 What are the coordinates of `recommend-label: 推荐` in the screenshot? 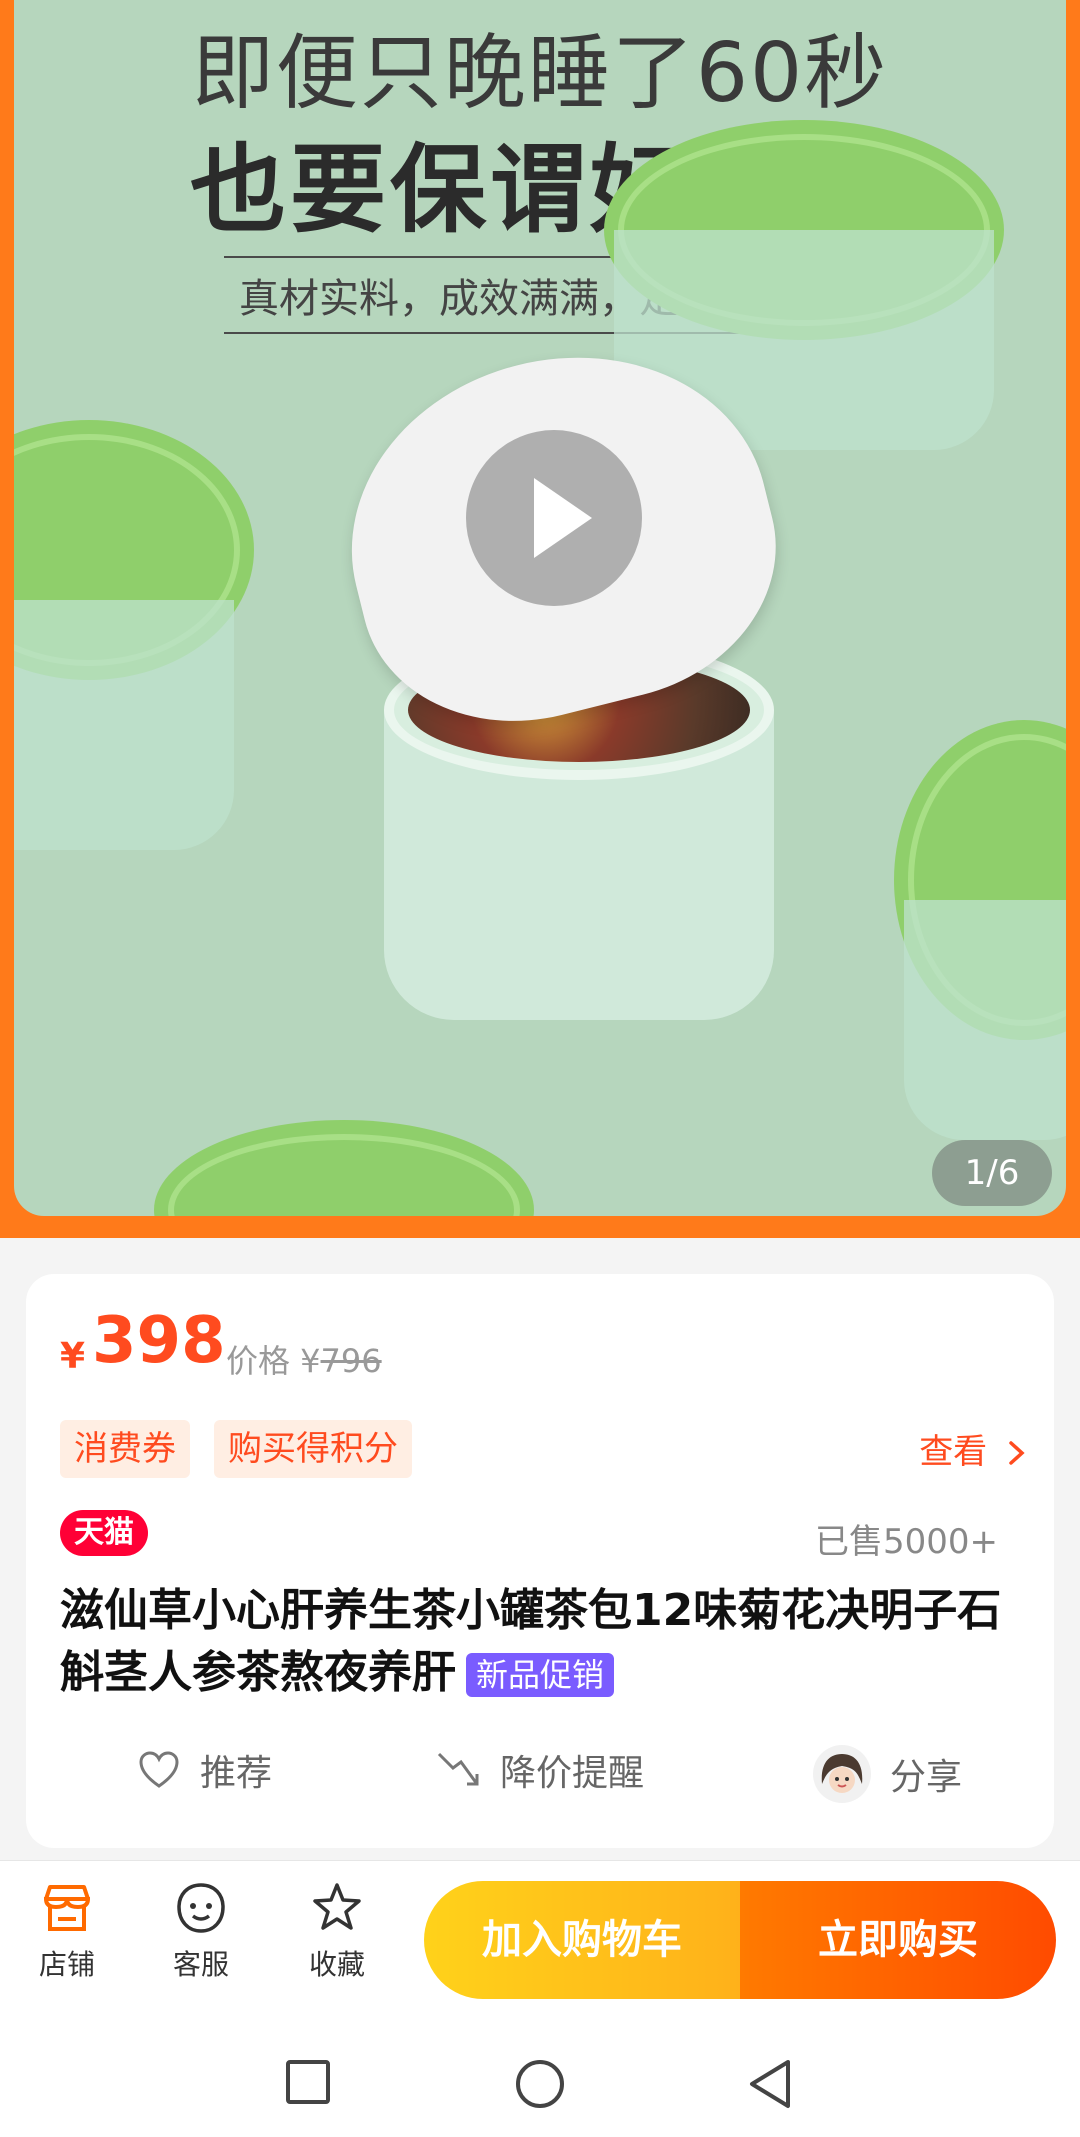 It's located at (236, 1773).